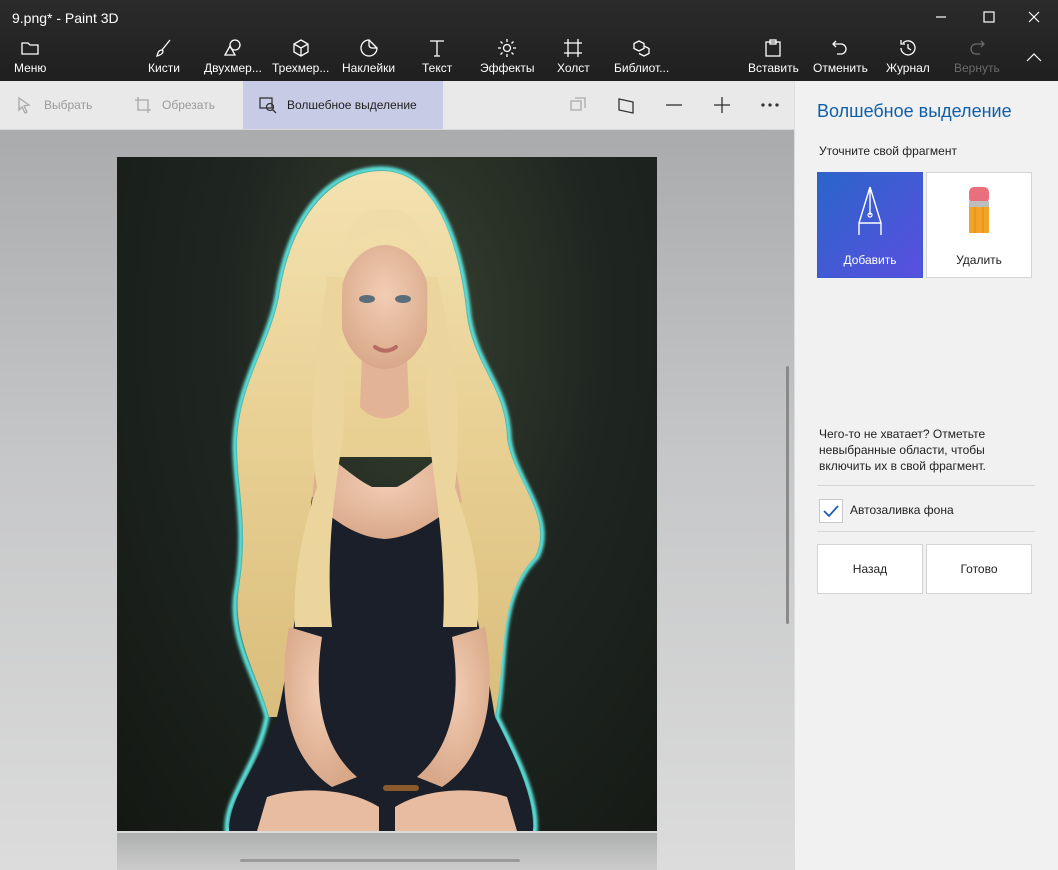 Image resolution: width=1058 pixels, height=870 pixels. What do you see at coordinates (352, 105) in the screenshot?
I see `magic-select-label: Волшебное выделение` at bounding box center [352, 105].